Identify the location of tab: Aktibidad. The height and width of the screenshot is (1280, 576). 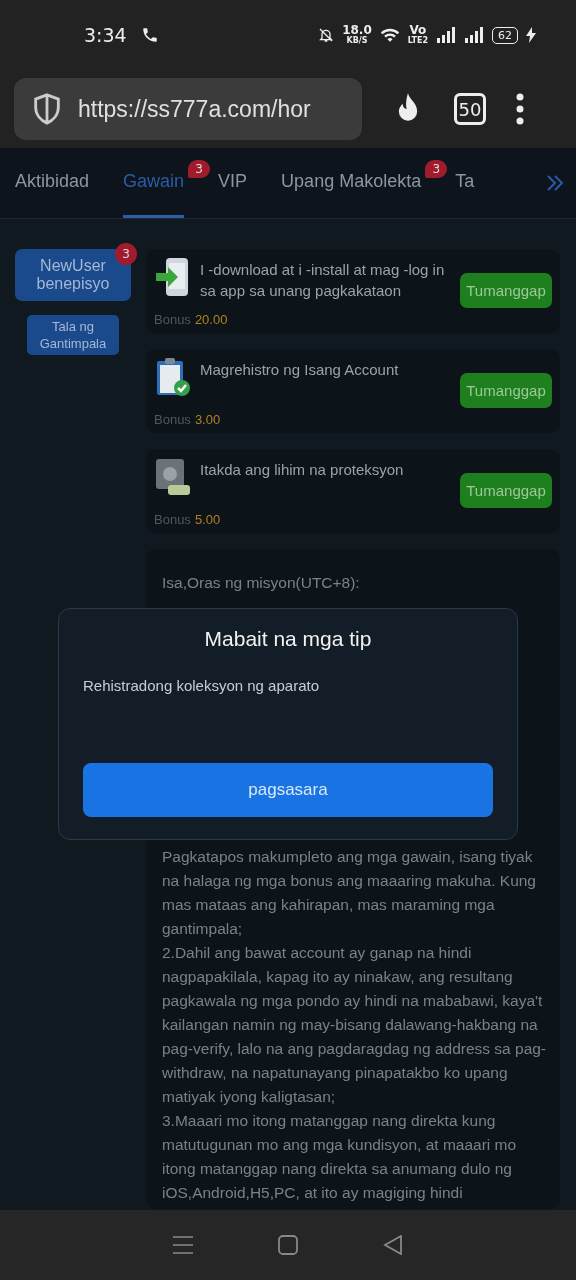
(52, 183).